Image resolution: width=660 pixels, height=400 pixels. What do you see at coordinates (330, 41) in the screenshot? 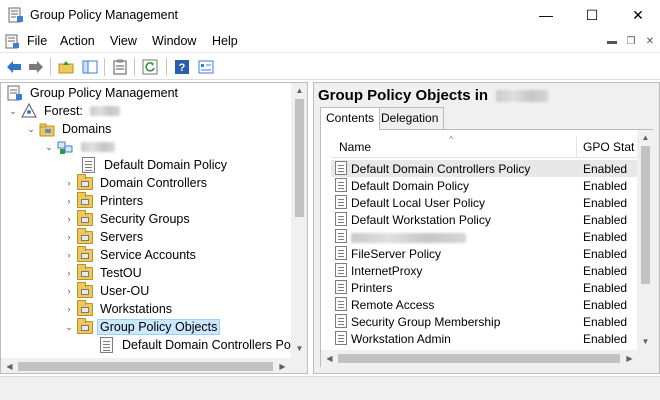
I see `menu-bar: File Action View Window Help` at bounding box center [330, 41].